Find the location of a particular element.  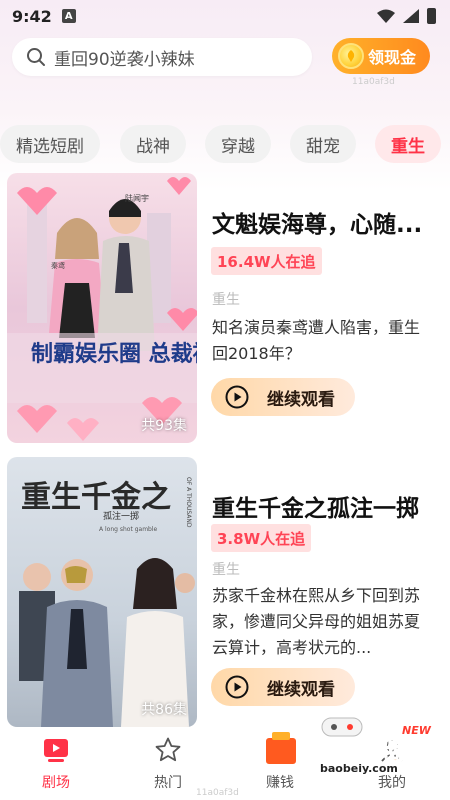

tab-featured: 精选短剧 is located at coordinates (50, 144).